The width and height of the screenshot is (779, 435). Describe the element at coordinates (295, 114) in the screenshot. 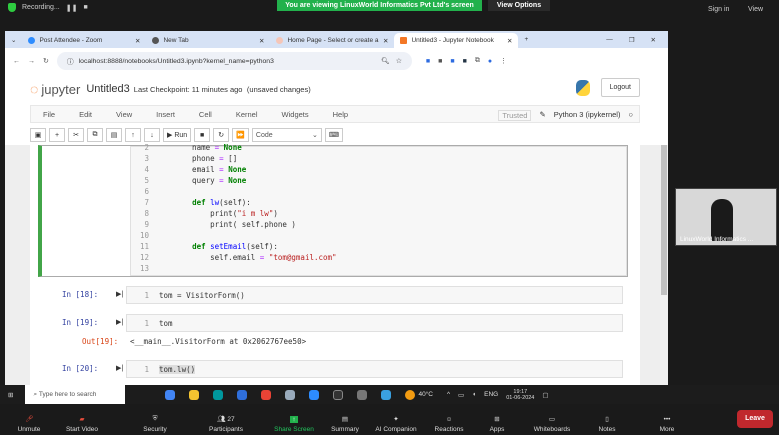

I see `menu-widgets: Widgets` at that location.